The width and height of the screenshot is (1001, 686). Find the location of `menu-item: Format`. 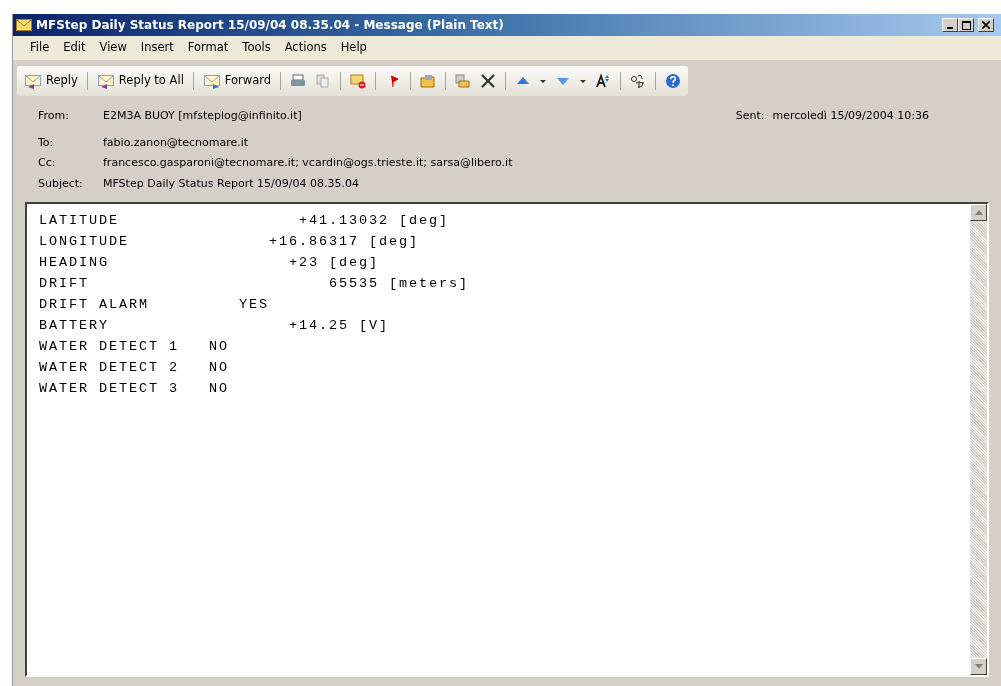

menu-item: Format is located at coordinates (208, 48).